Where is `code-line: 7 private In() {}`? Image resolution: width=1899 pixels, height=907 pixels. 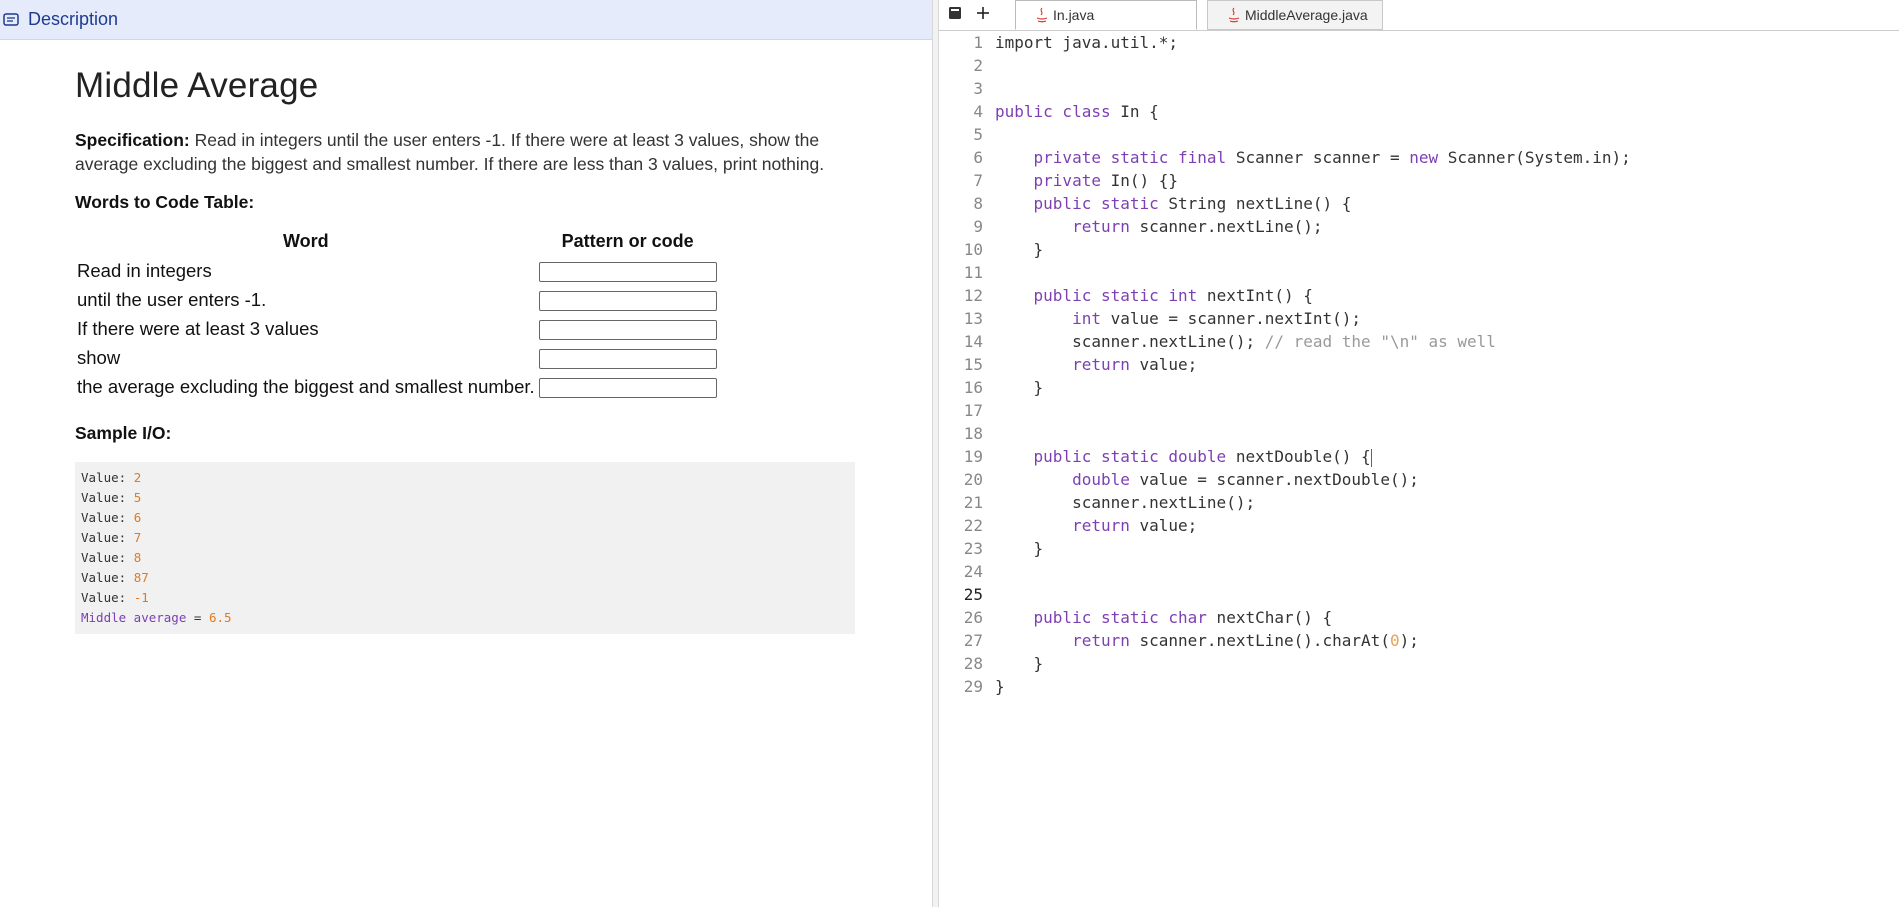
code-line: 7 private In() {} is located at coordinates (1419, 180).